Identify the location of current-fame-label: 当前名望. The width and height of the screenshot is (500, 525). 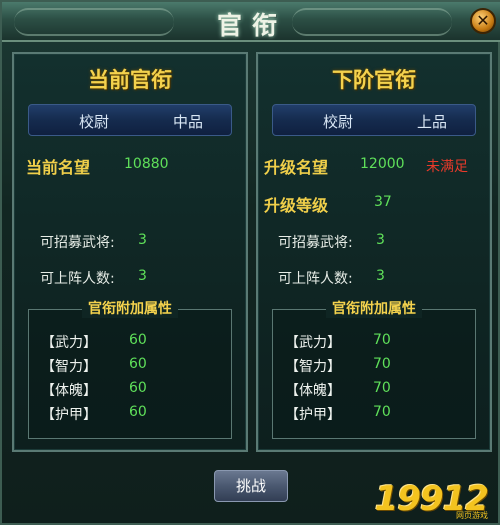
(58, 167).